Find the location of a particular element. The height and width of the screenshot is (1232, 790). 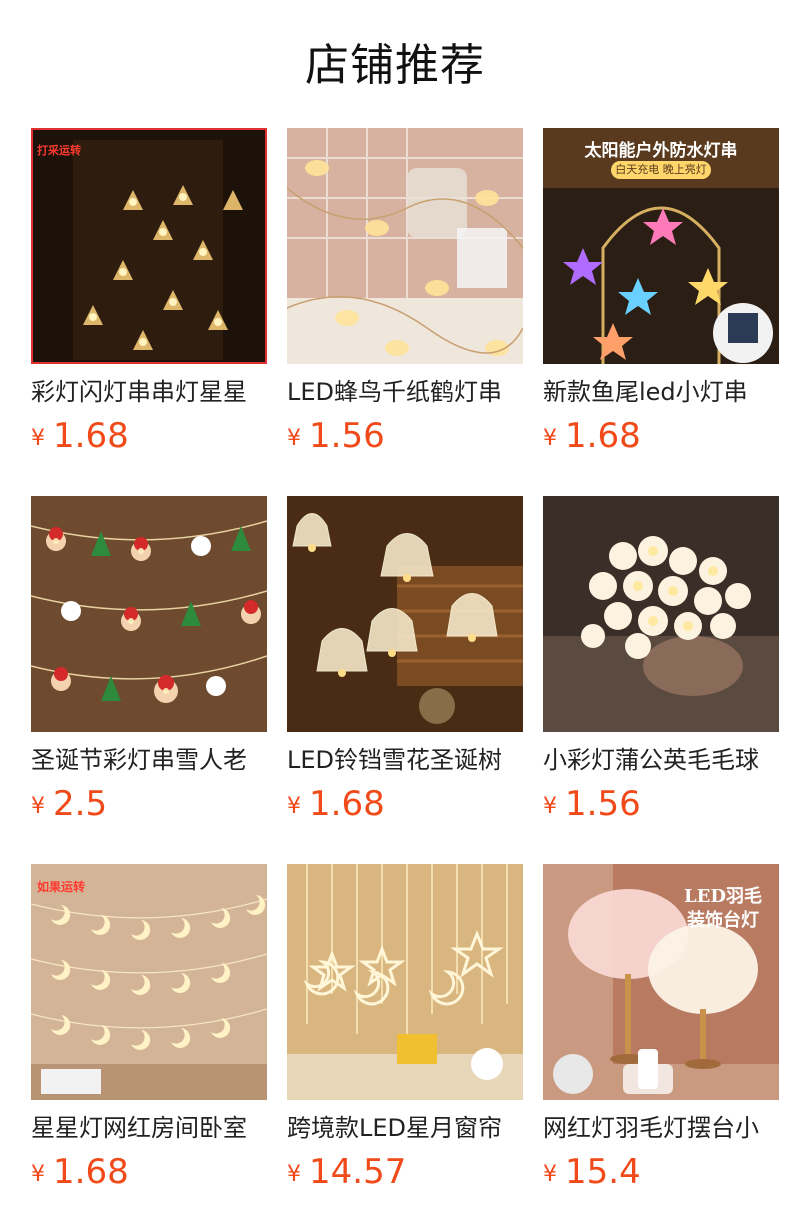

product-card: 圣诞节彩灯串雪人老 ¥2.5 is located at coordinates (149, 666).